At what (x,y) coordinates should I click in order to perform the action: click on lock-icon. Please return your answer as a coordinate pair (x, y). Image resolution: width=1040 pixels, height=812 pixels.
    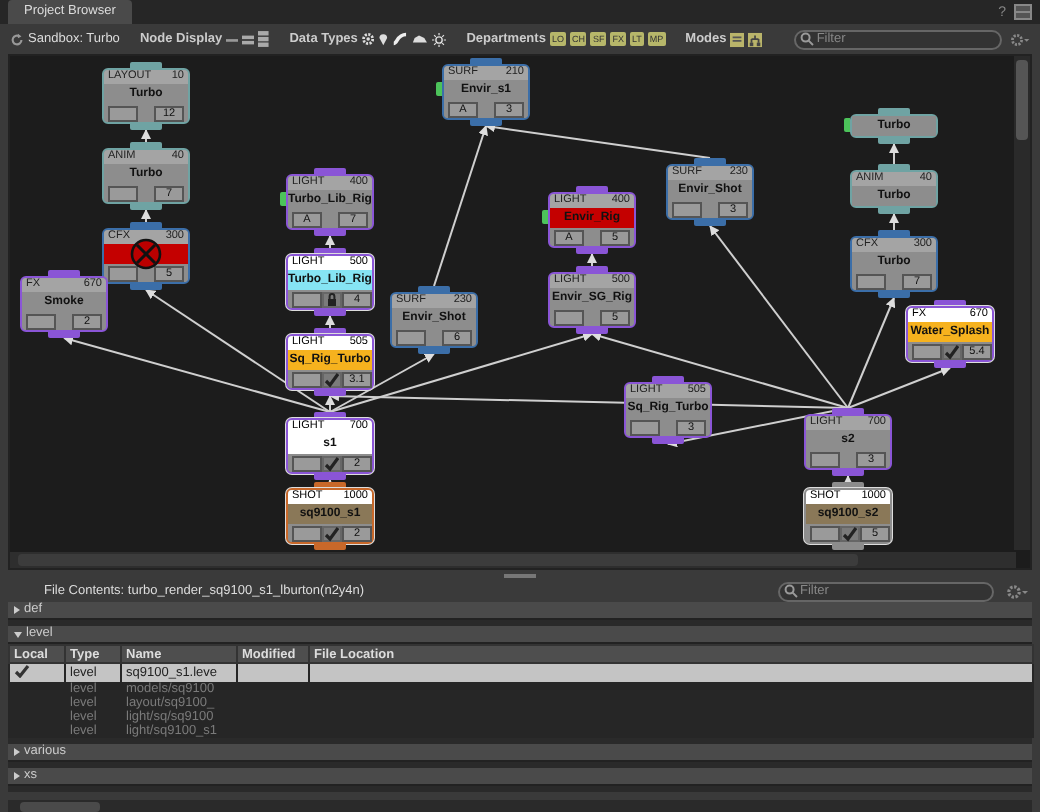
    Looking at the image, I should click on (332, 299).